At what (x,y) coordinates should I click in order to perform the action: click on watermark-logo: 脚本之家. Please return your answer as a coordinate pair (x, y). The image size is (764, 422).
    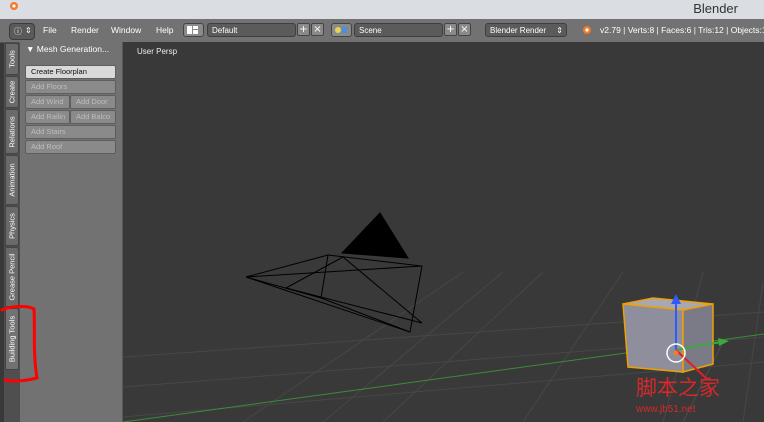
    Looking at the image, I should click on (678, 388).